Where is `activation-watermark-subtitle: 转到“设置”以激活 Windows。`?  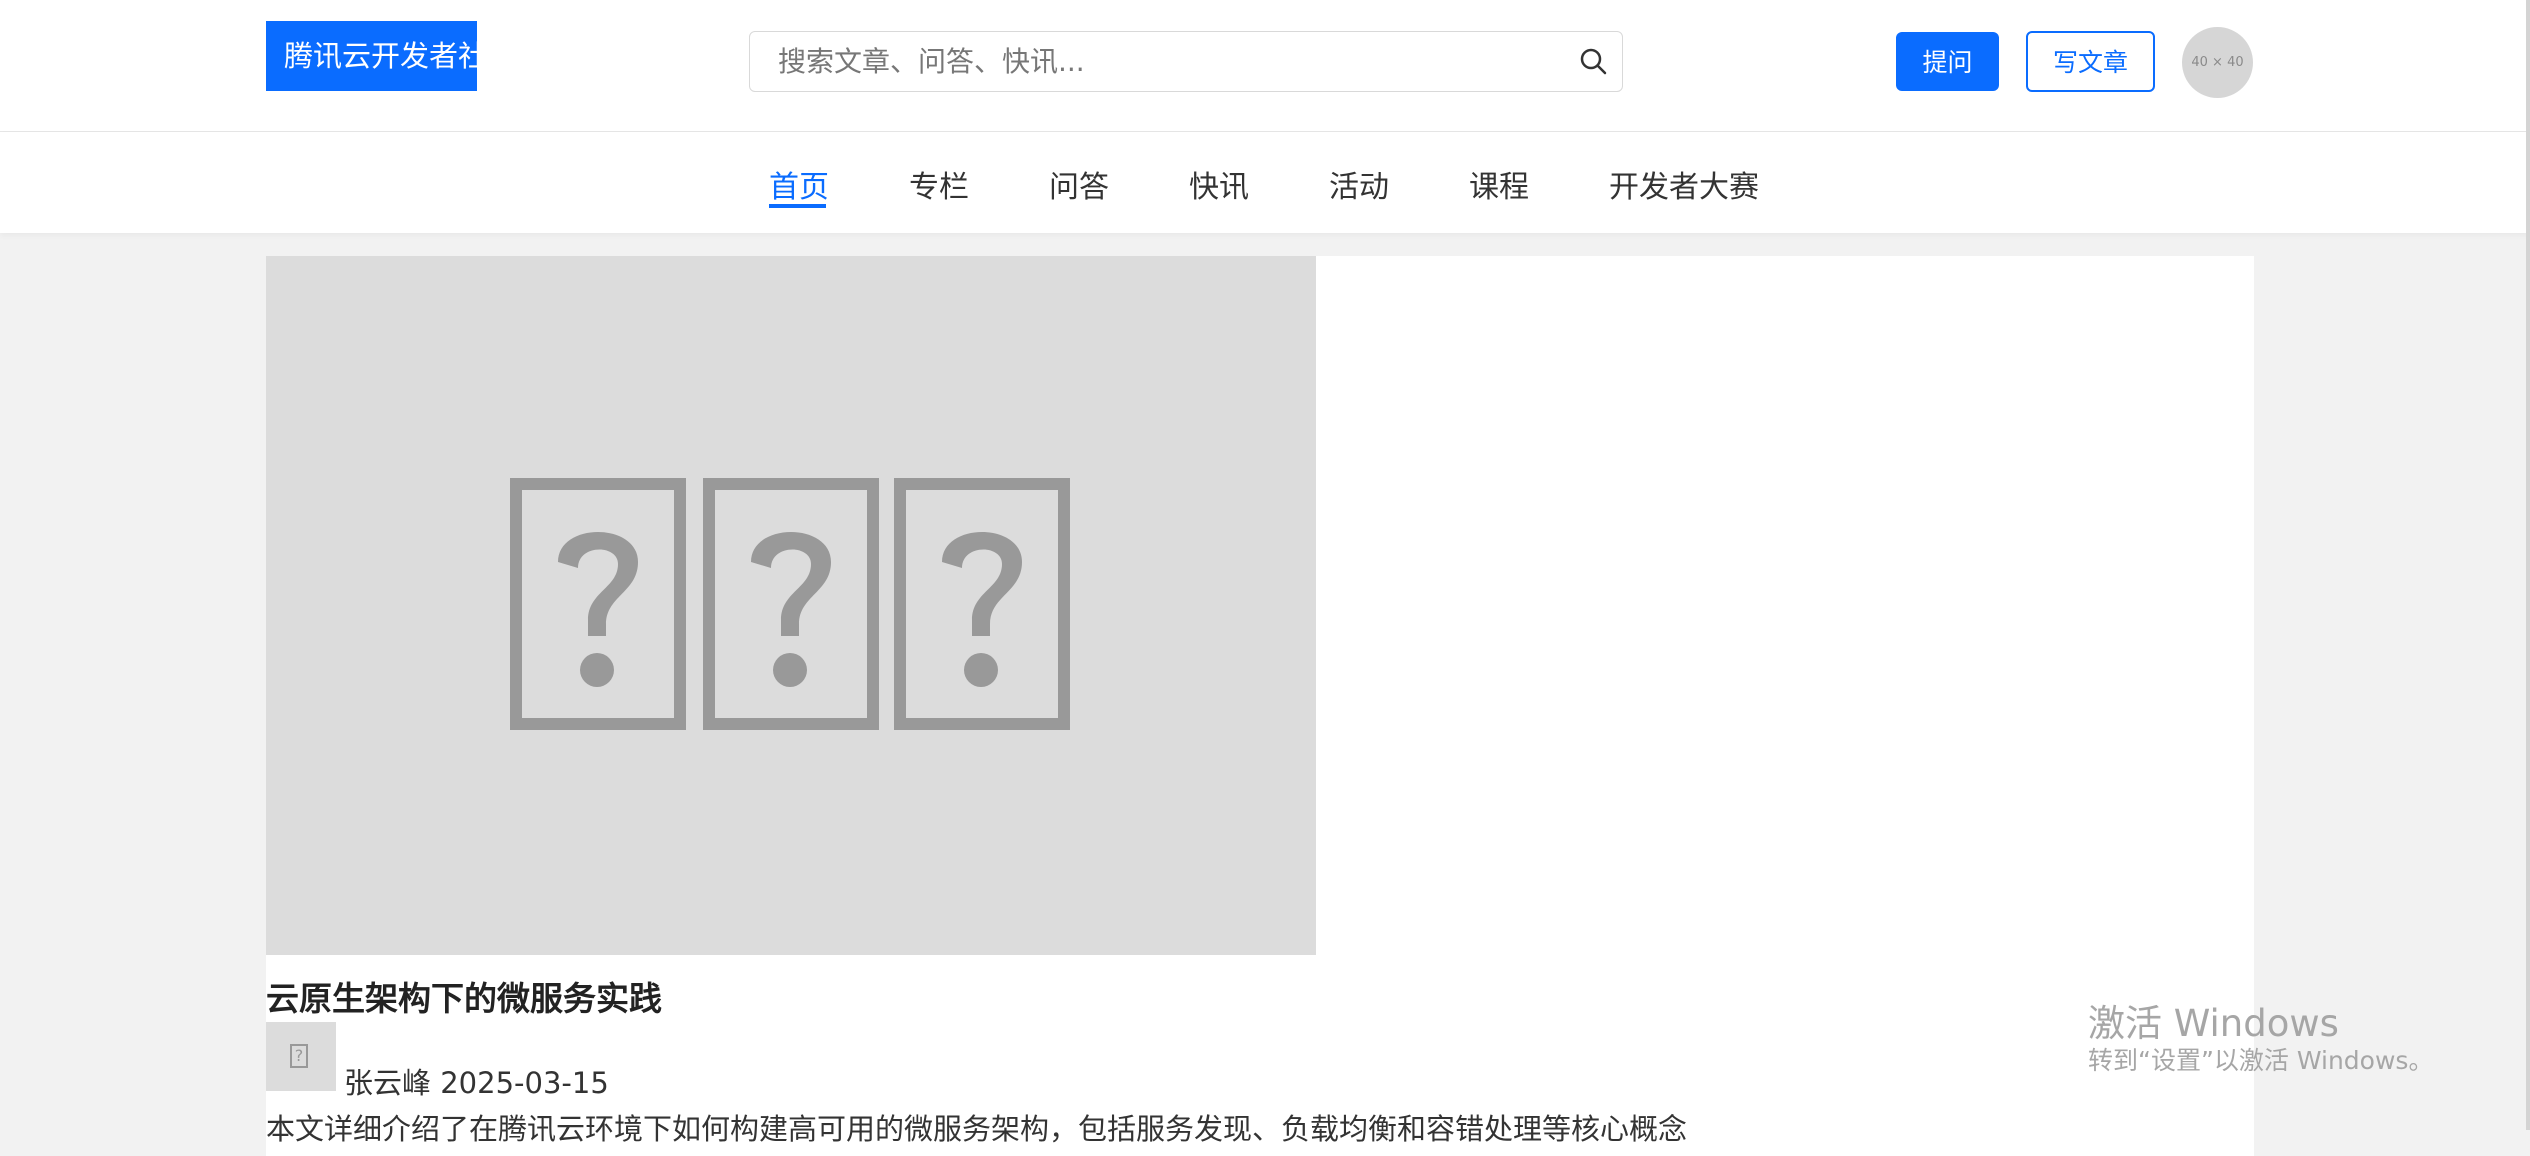 activation-watermark-subtitle: 转到“设置”以激活 Windows。 is located at coordinates (2261, 1060).